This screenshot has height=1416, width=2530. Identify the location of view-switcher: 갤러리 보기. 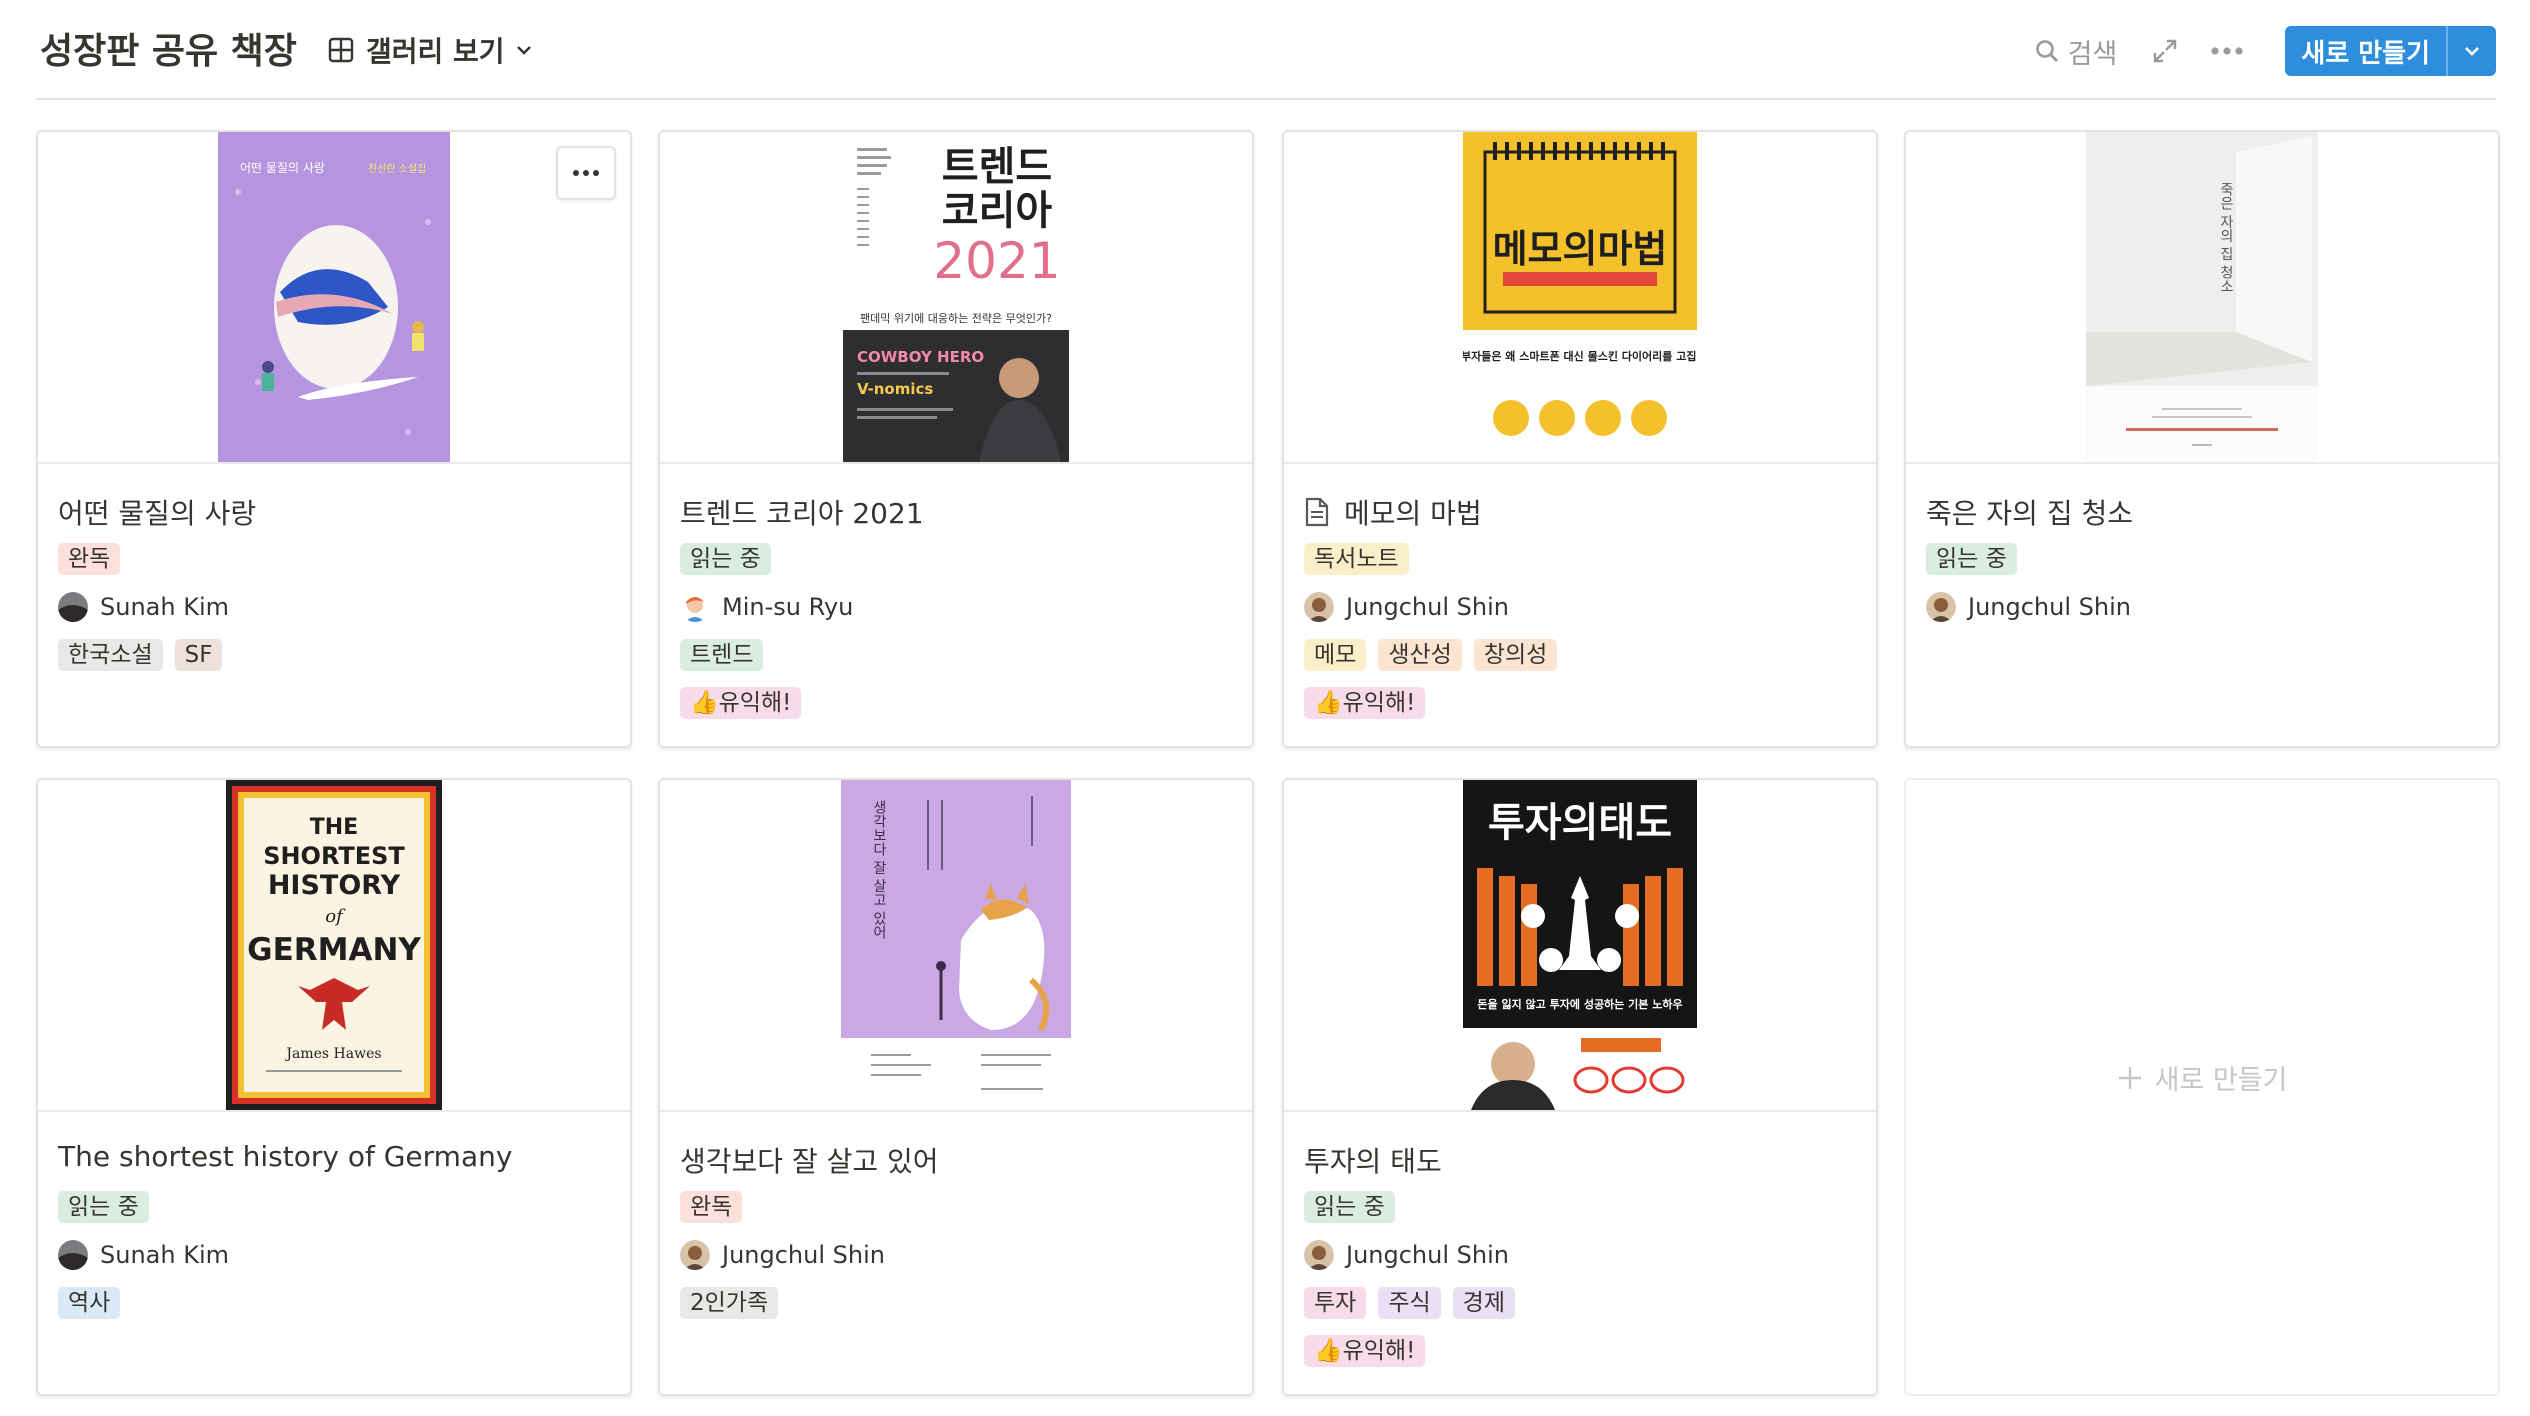
(430, 50).